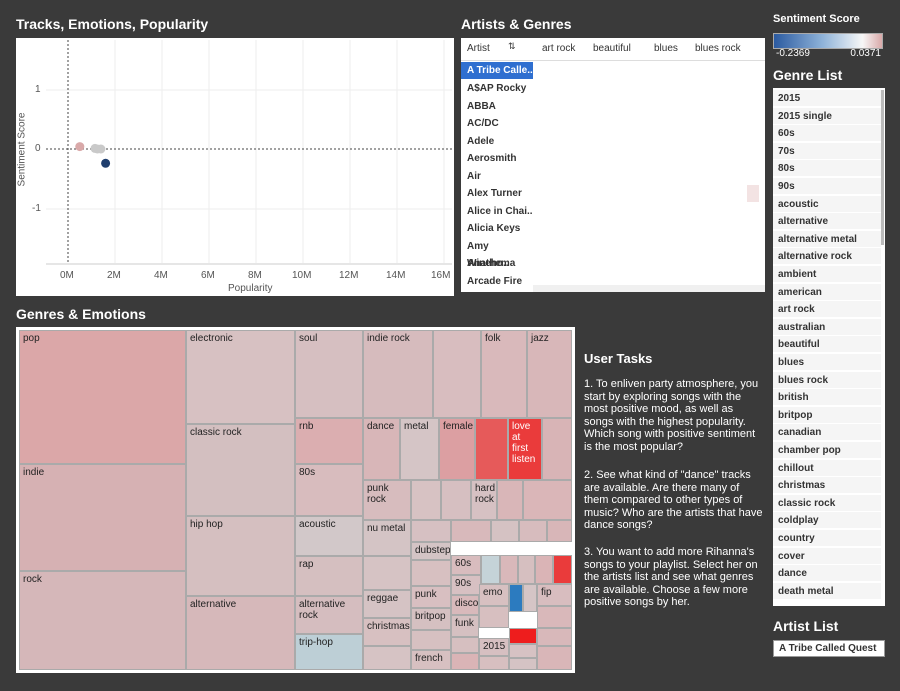  What do you see at coordinates (240, 633) in the screenshot?
I see `treemap-cell-alternative: alternative` at bounding box center [240, 633].